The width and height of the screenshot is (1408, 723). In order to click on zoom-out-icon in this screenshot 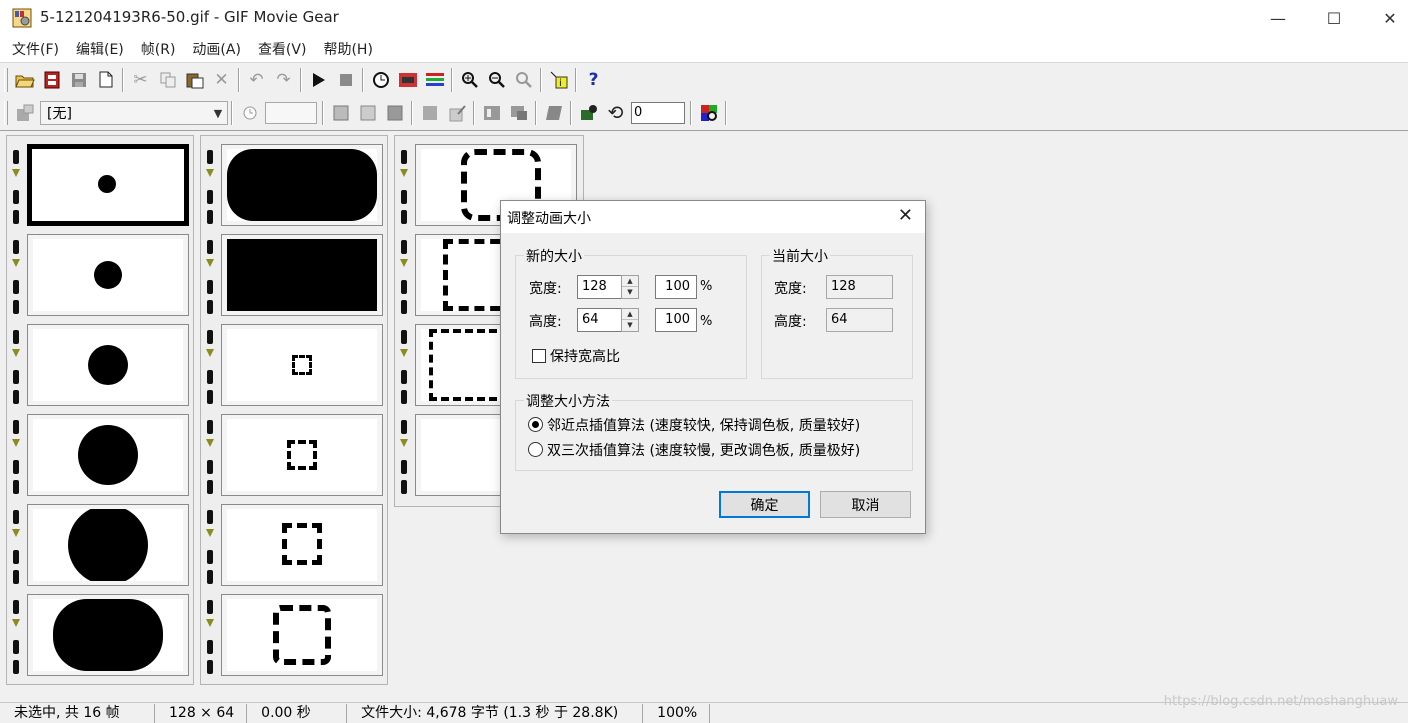, I will do `click(496, 80)`.